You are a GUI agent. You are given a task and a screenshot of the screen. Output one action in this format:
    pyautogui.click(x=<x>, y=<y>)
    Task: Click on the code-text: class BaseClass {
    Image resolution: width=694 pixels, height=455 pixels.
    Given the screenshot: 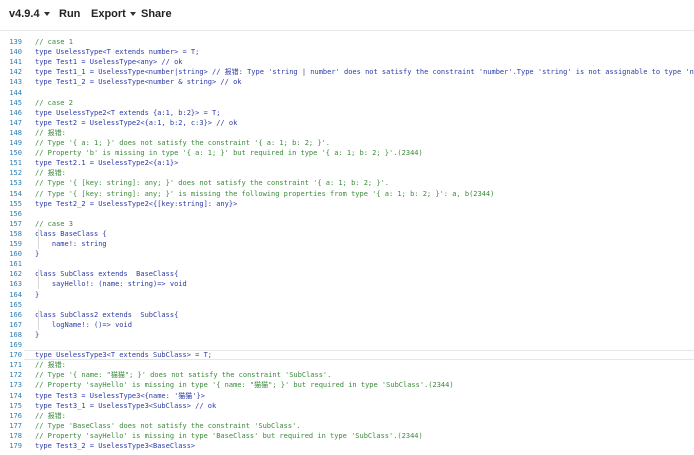 What is the action you would take?
    pyautogui.click(x=71, y=233)
    